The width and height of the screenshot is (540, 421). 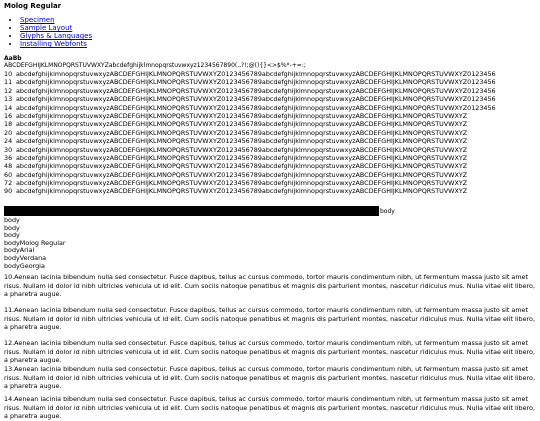 I want to click on paragraph-size-label: 12., so click(x=9, y=343).